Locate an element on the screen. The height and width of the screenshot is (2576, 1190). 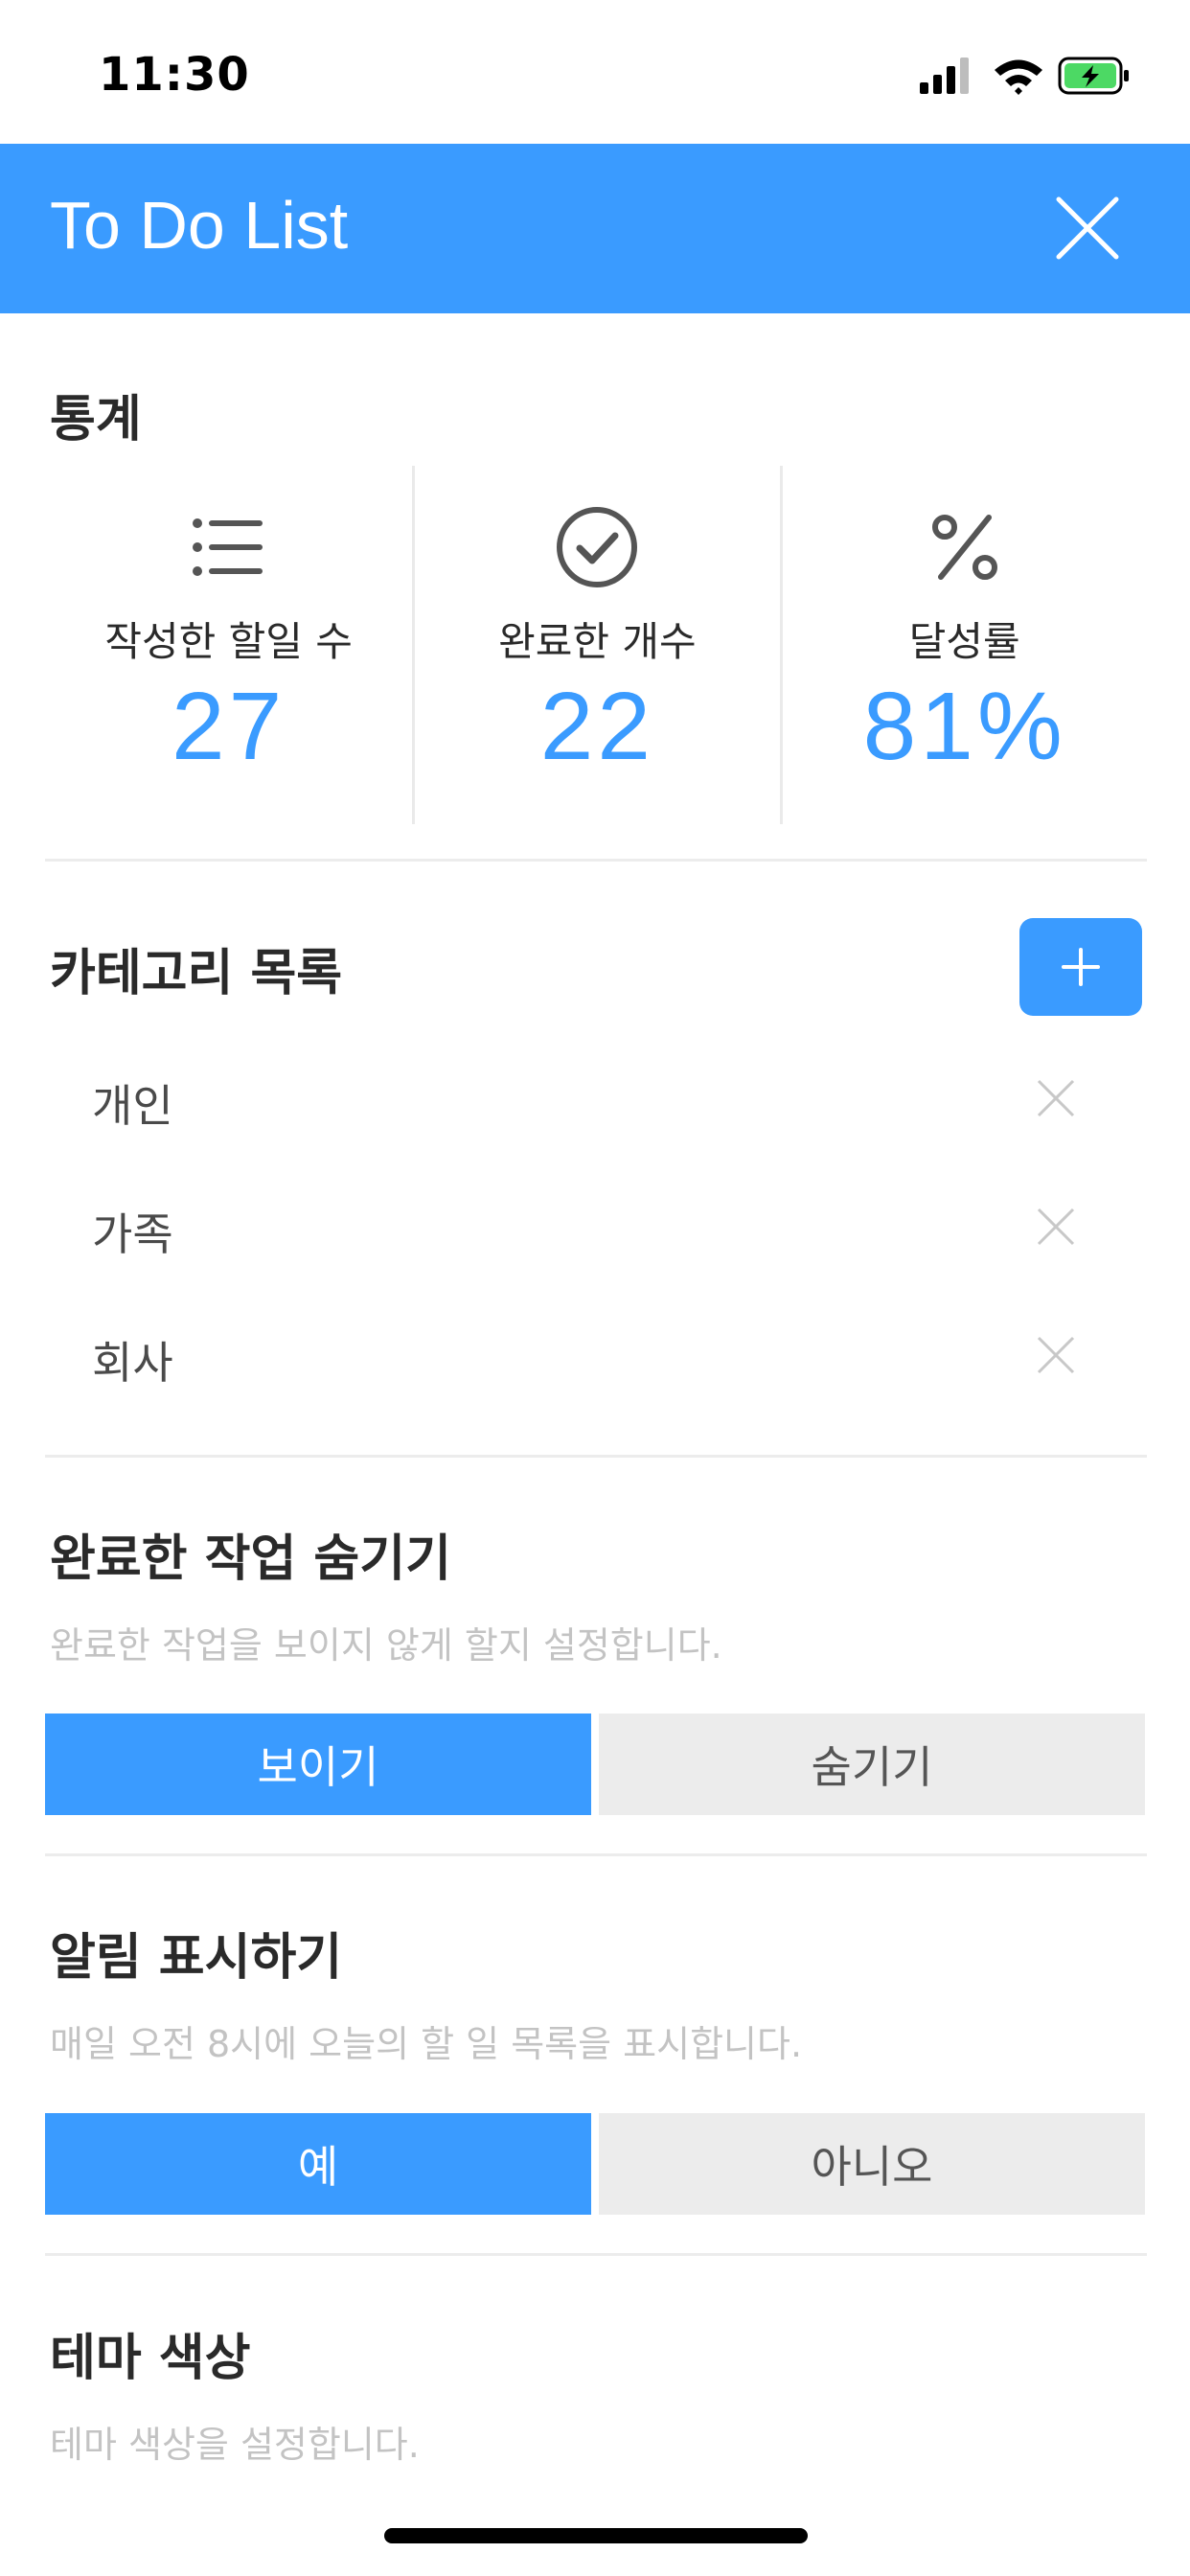
add-category-button is located at coordinates (1080, 967).